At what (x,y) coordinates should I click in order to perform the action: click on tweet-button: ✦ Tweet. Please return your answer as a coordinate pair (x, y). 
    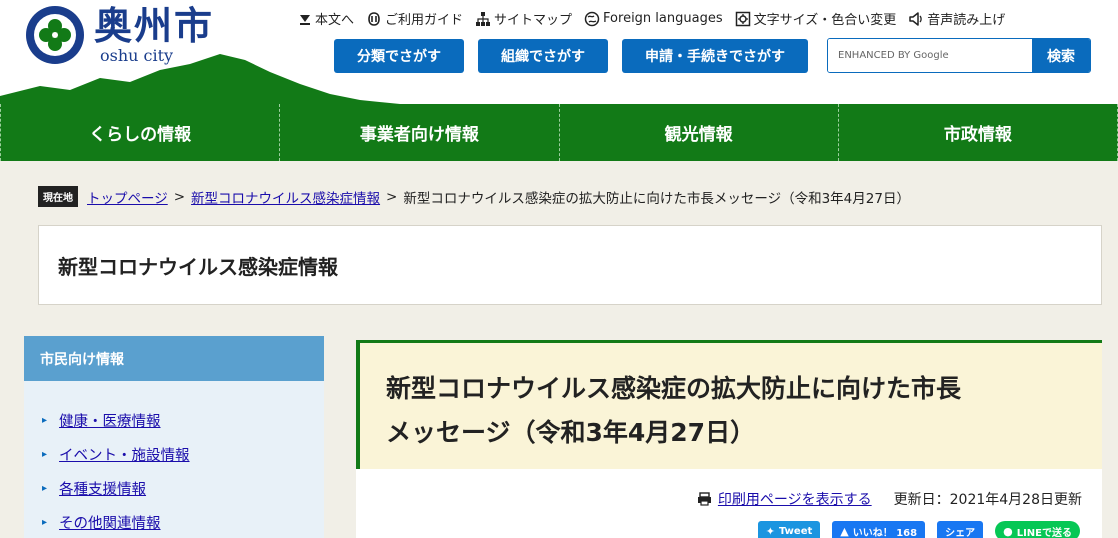
    Looking at the image, I should click on (789, 529).